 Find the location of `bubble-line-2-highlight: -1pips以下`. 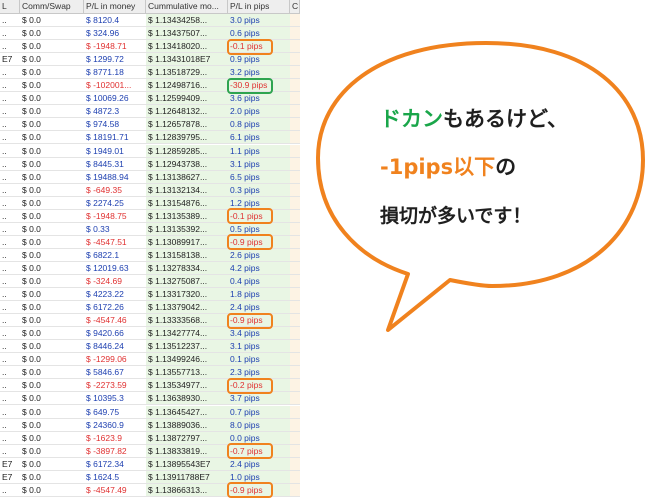

bubble-line-2-highlight: -1pips以下 is located at coordinates (438, 167).